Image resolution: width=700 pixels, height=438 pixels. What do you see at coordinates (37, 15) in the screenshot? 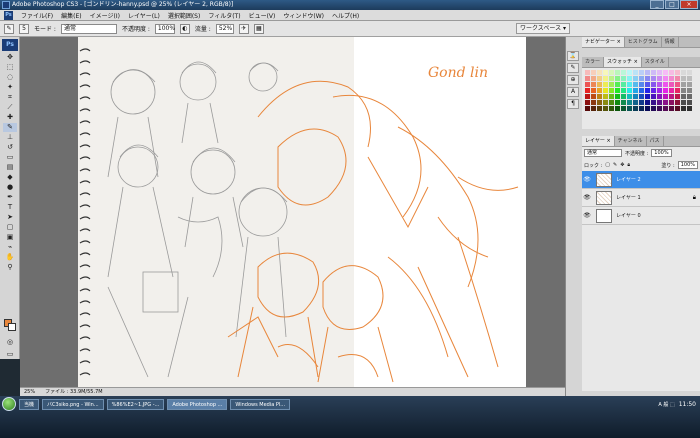
I see `menu-file: ファイル(F)` at bounding box center [37, 15].